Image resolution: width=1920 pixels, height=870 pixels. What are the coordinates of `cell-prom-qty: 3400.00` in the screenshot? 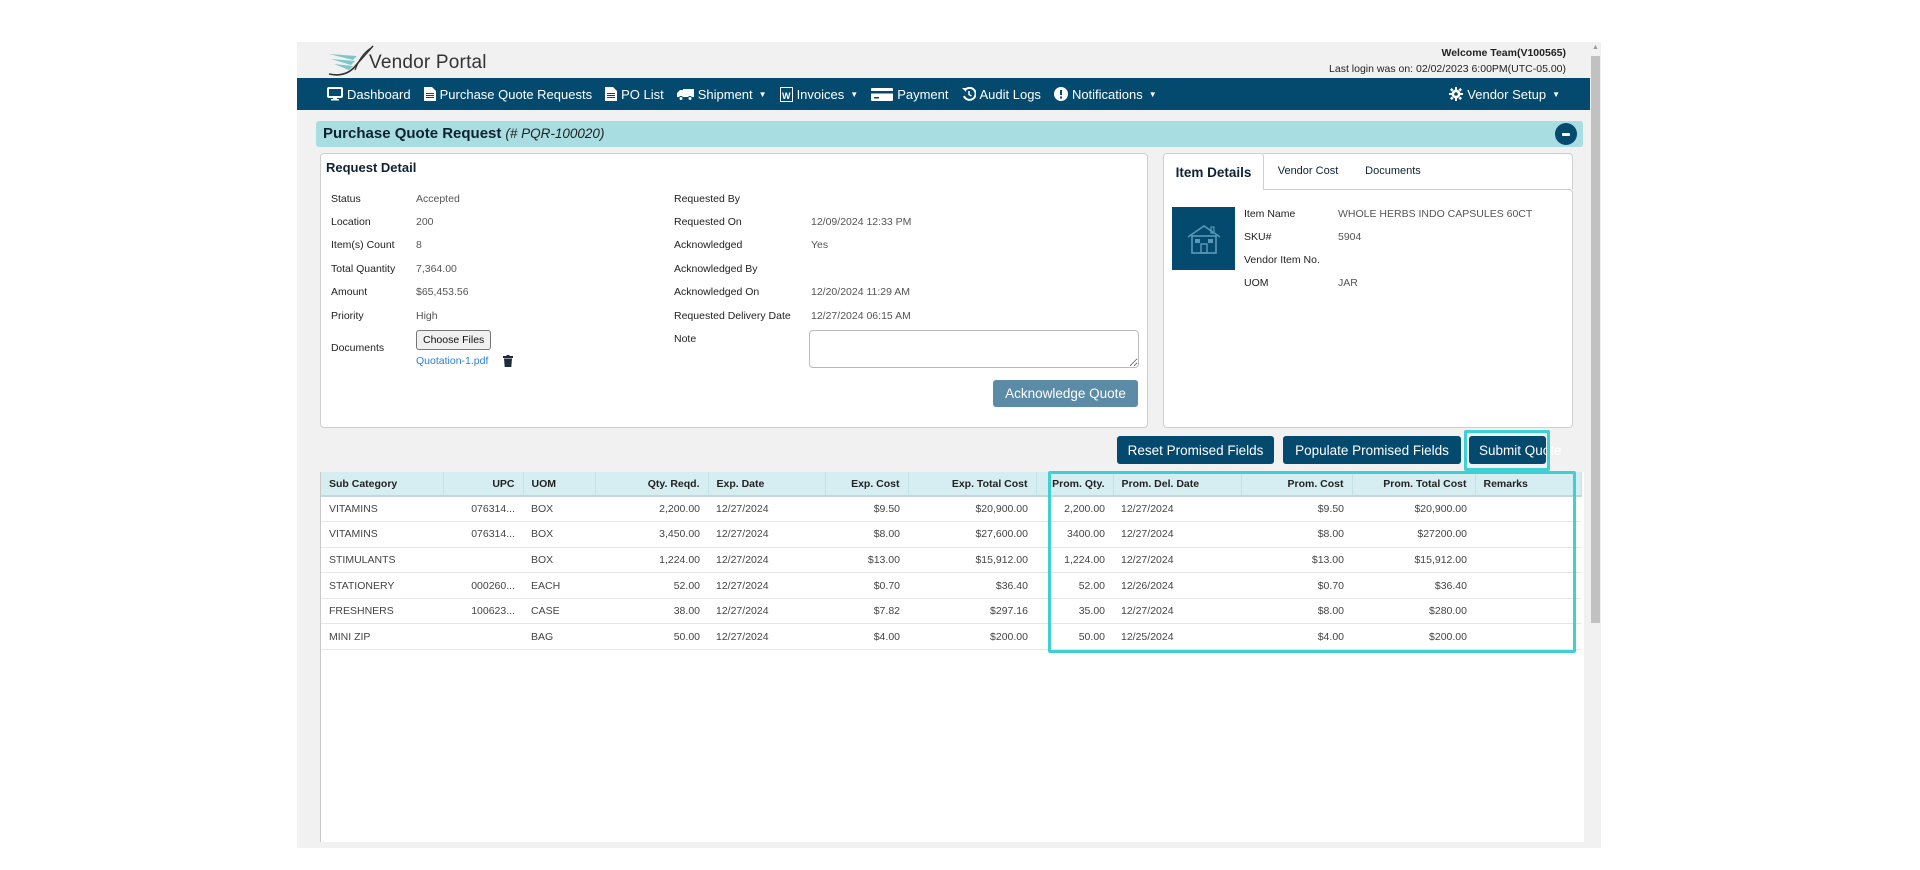 It's located at (1074, 534).